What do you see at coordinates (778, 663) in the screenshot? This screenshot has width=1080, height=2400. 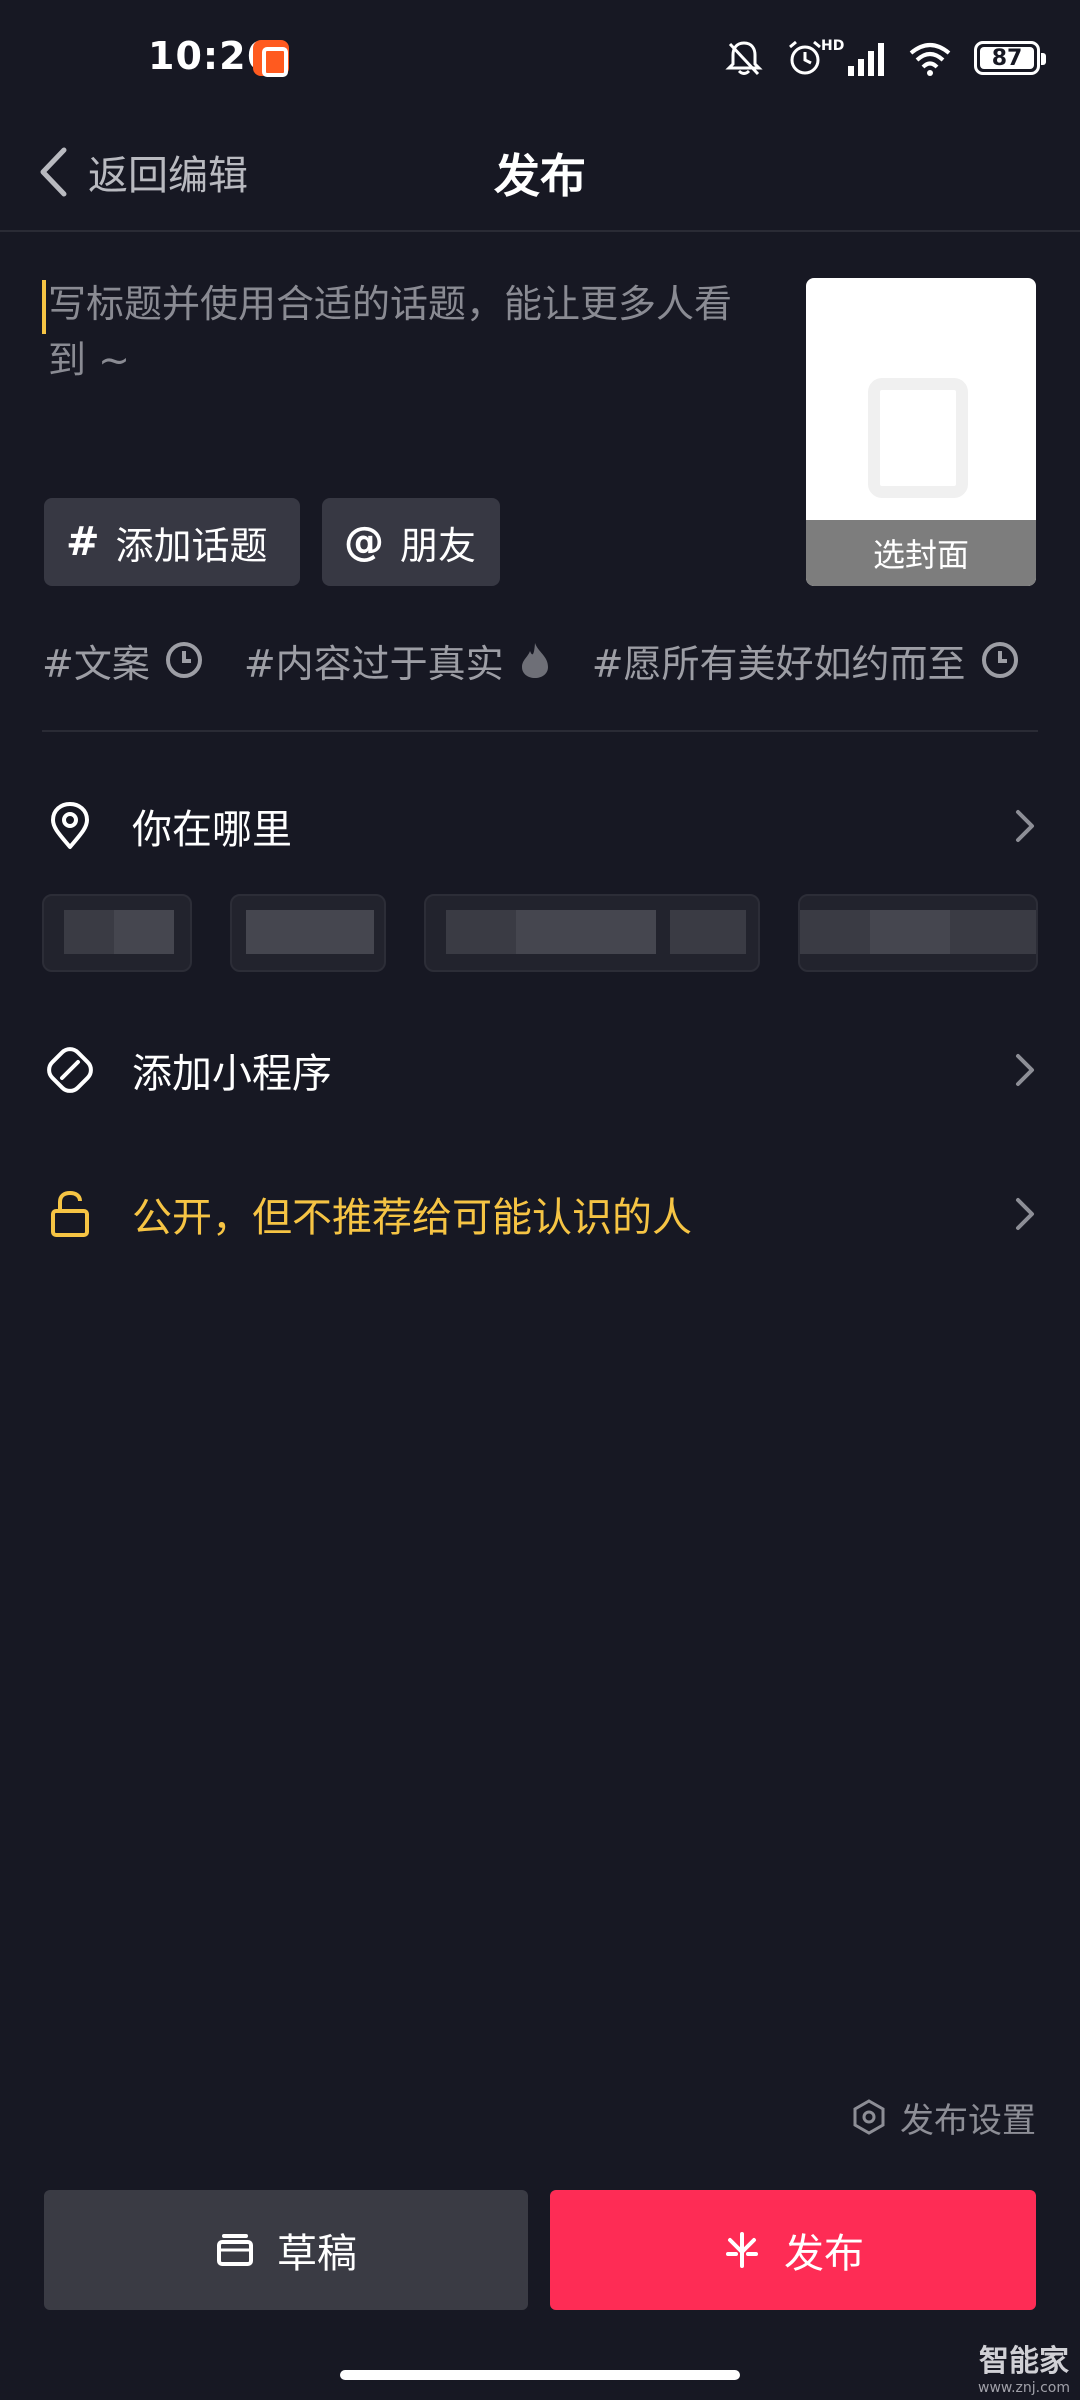 I see `topic-text: #愿所有美好如约而至` at bounding box center [778, 663].